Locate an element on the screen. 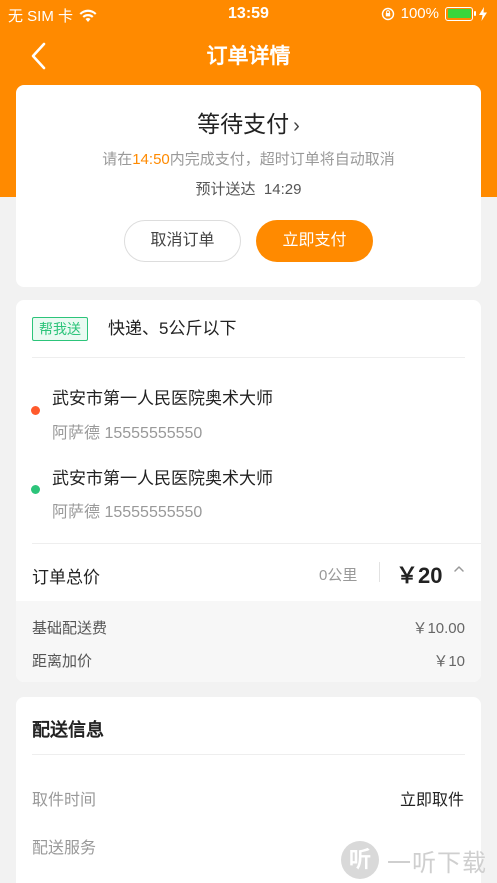 Image resolution: width=497 pixels, height=883 pixels. order-total-price: ￥20 is located at coordinates (419, 575).